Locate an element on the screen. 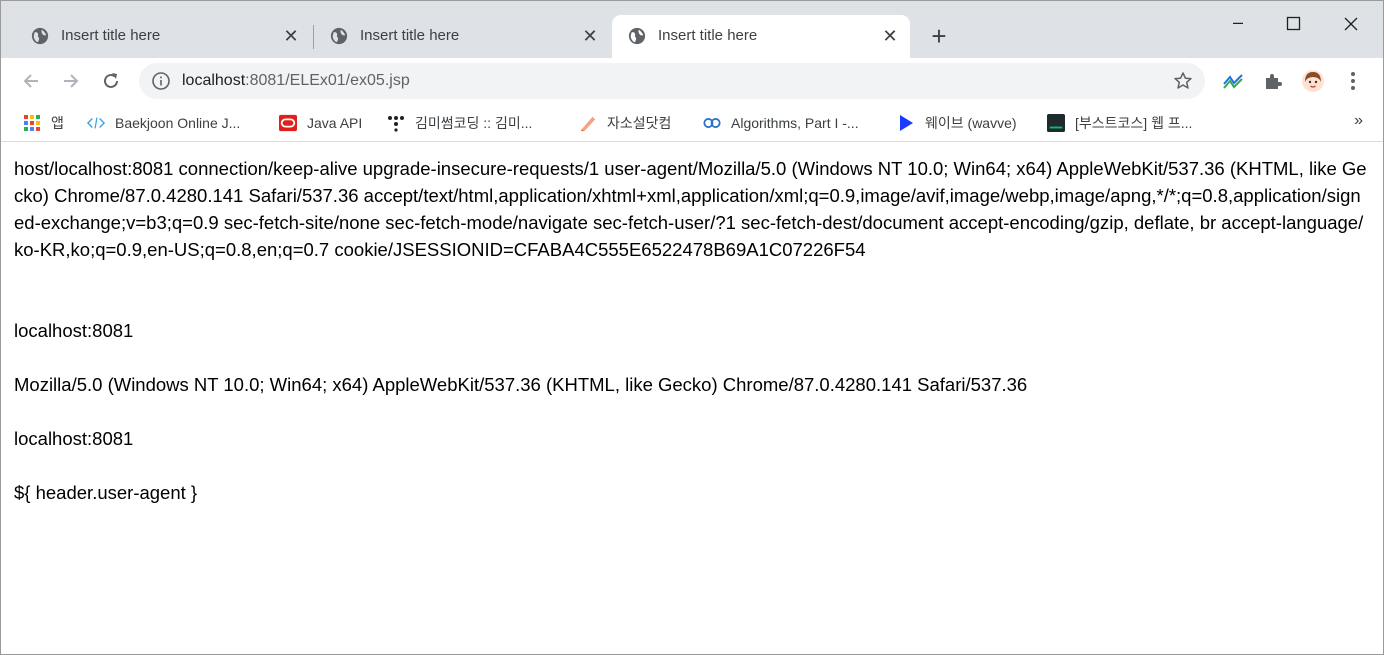  bookmark-kimmisum: 김미썸코딩 : is located at coordinates (459, 123).